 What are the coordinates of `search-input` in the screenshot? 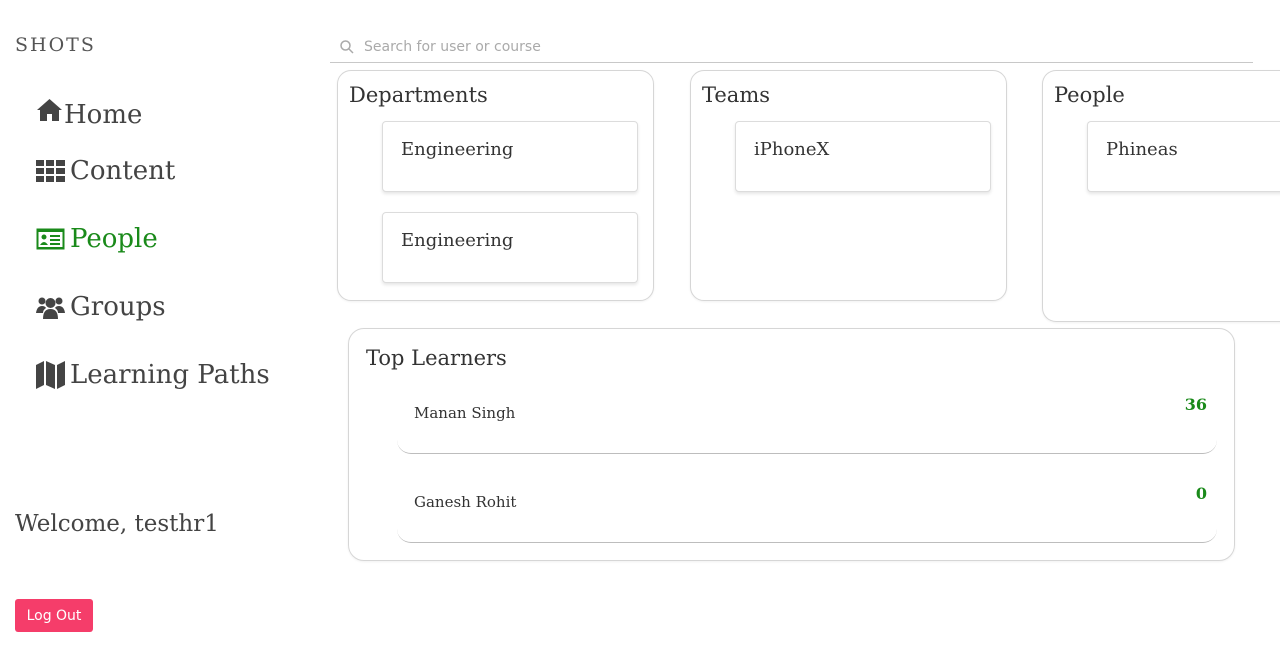 It's located at (807, 47).